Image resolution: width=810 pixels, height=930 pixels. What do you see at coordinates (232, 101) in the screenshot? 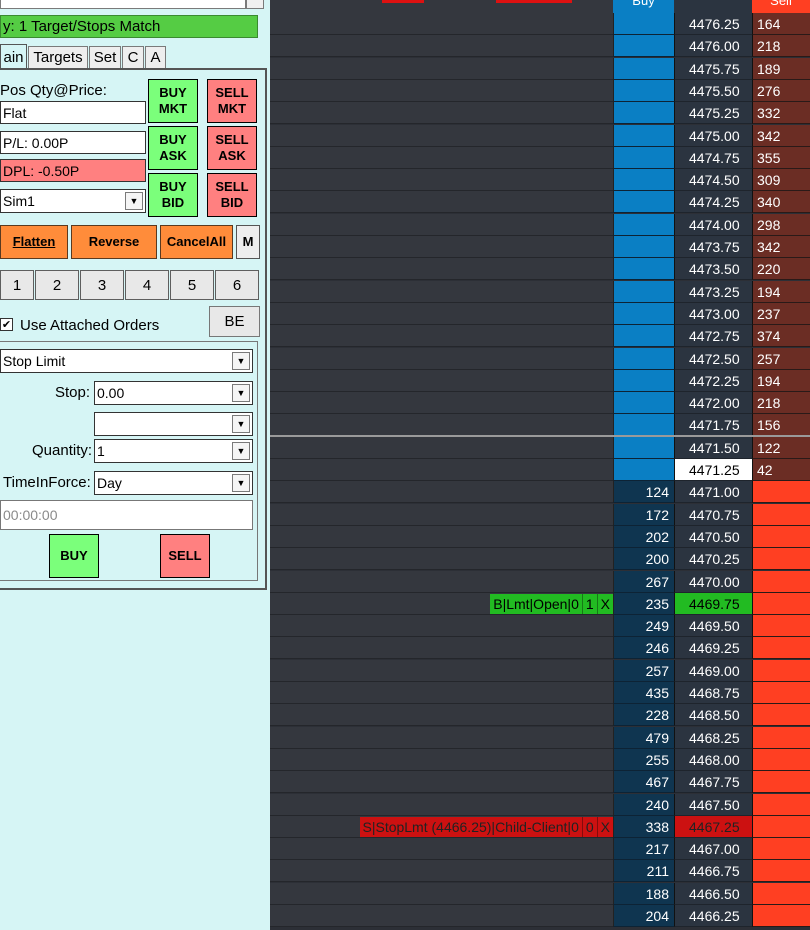
I see `sell-market-button: SELL MKT` at bounding box center [232, 101].